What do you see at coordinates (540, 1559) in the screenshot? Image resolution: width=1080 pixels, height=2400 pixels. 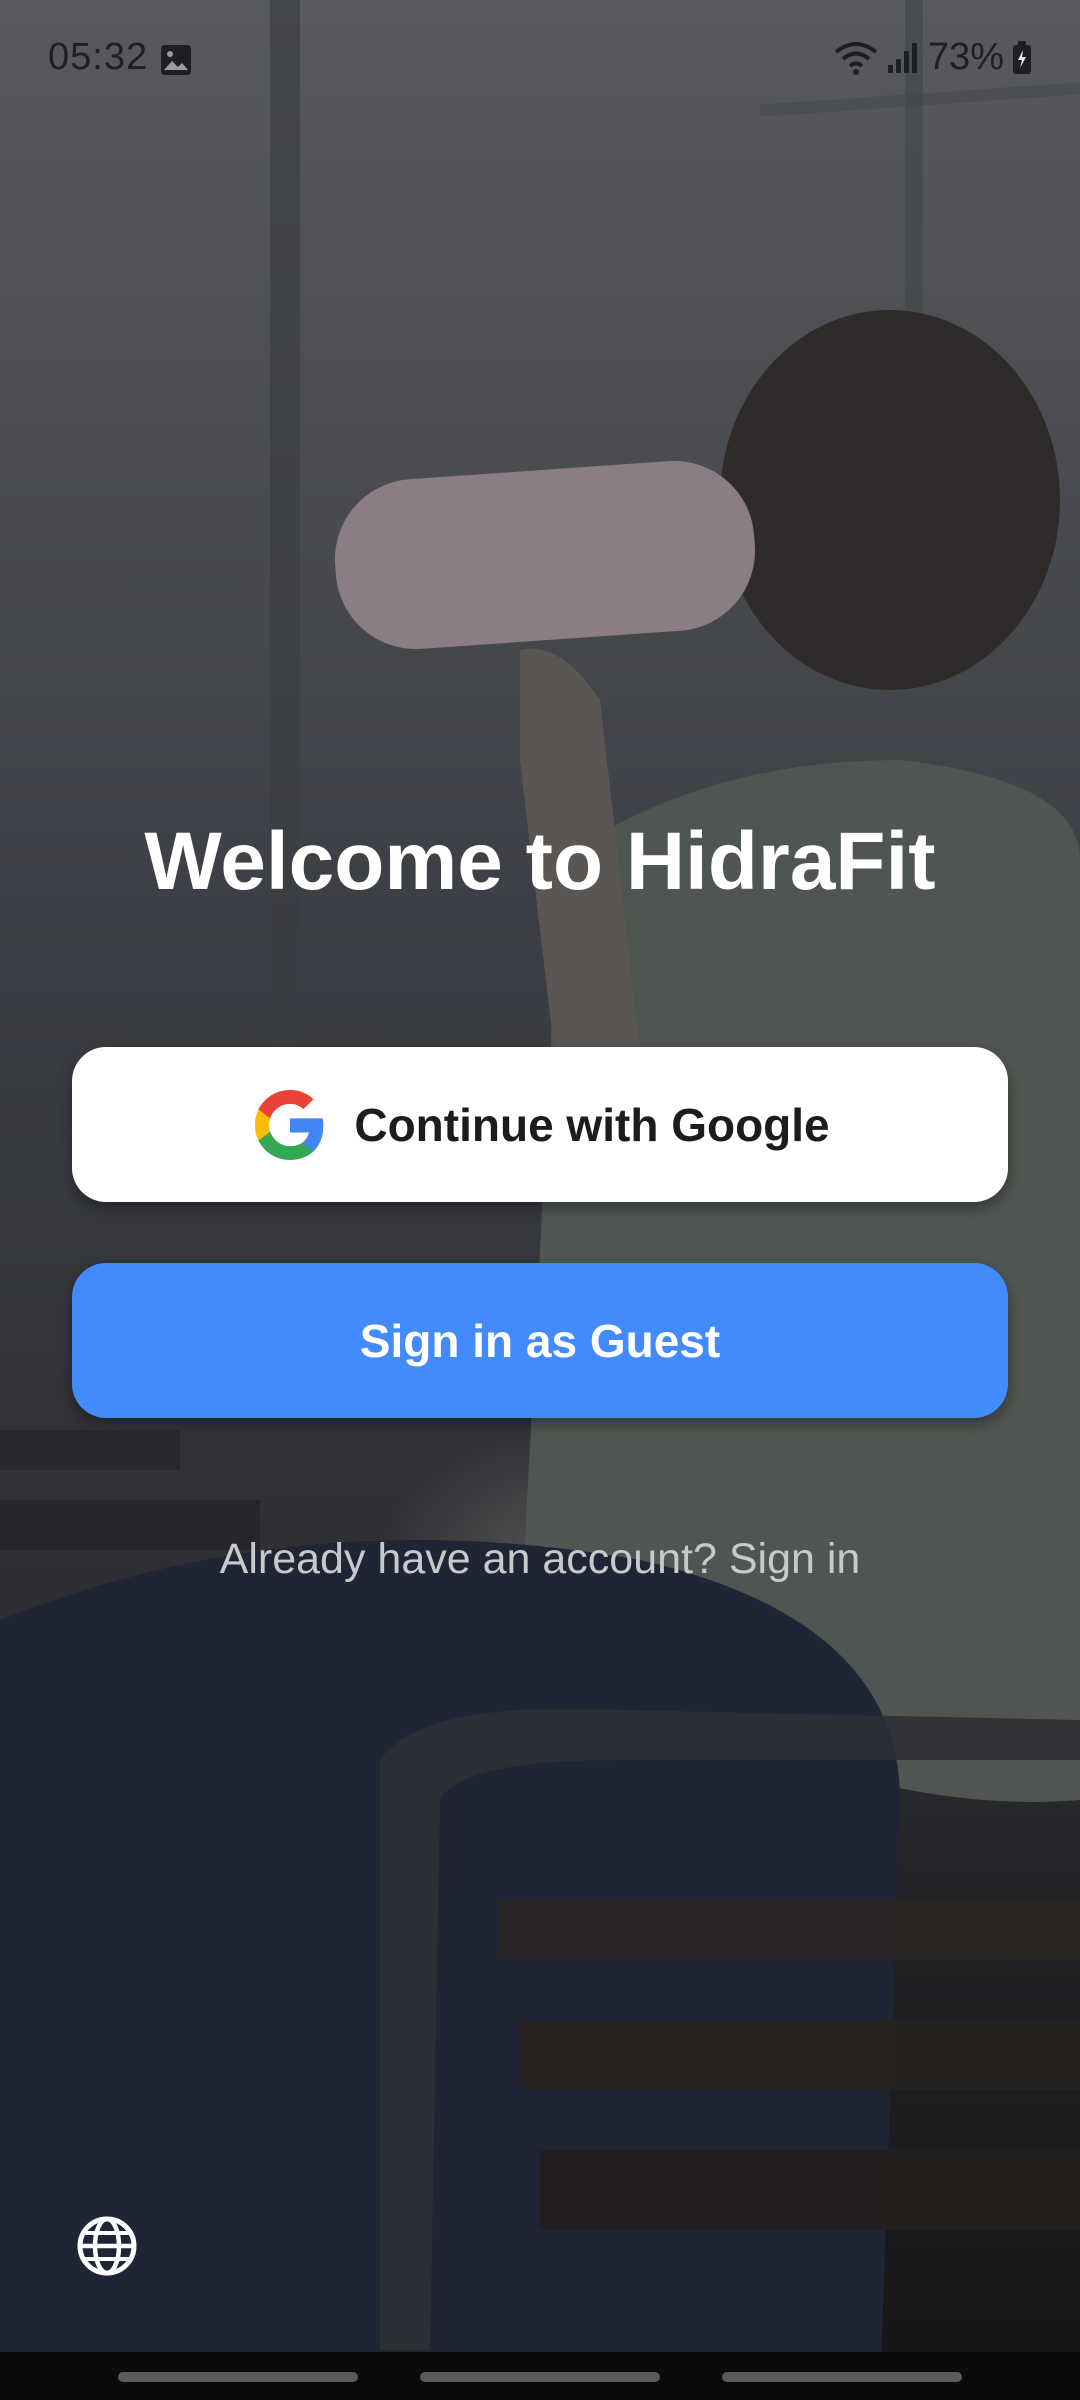 I see `sign-in-link: Already have an account? Sign in` at bounding box center [540, 1559].